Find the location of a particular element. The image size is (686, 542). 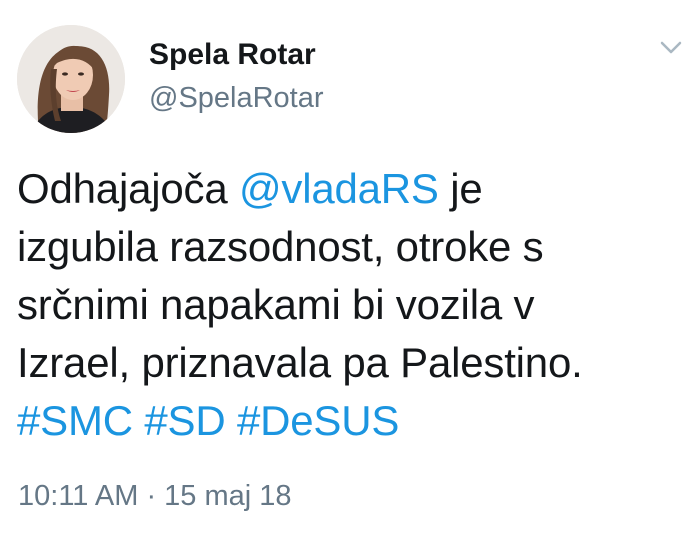

hashtag-sd: #SD is located at coordinates (184, 420).